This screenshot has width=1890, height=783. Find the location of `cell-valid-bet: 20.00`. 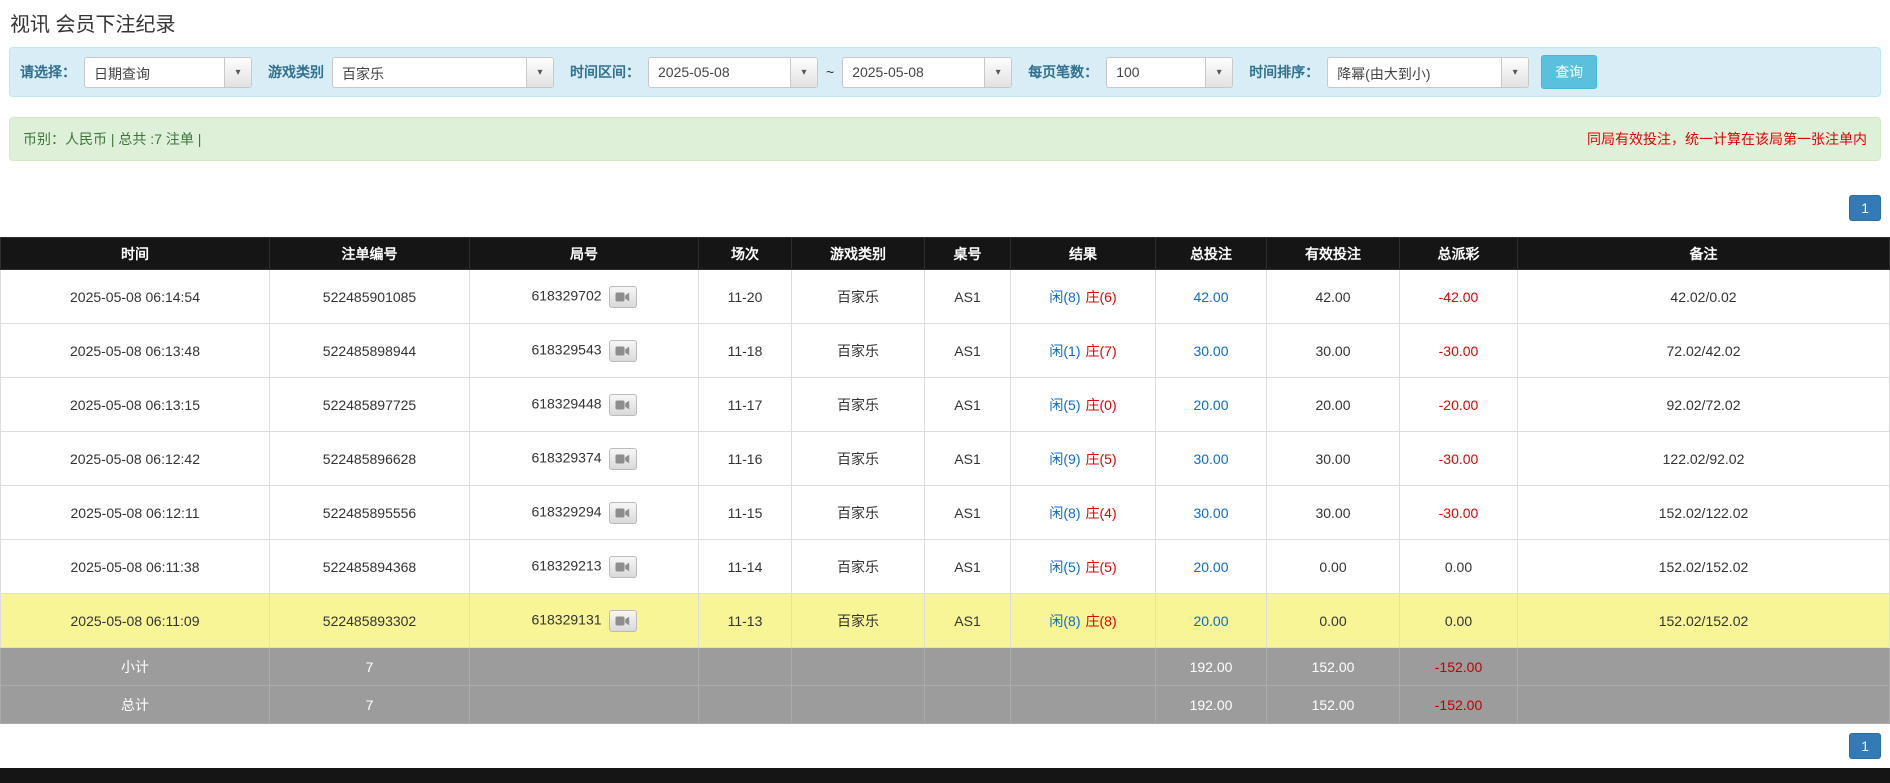

cell-valid-bet: 20.00 is located at coordinates (1333, 404).